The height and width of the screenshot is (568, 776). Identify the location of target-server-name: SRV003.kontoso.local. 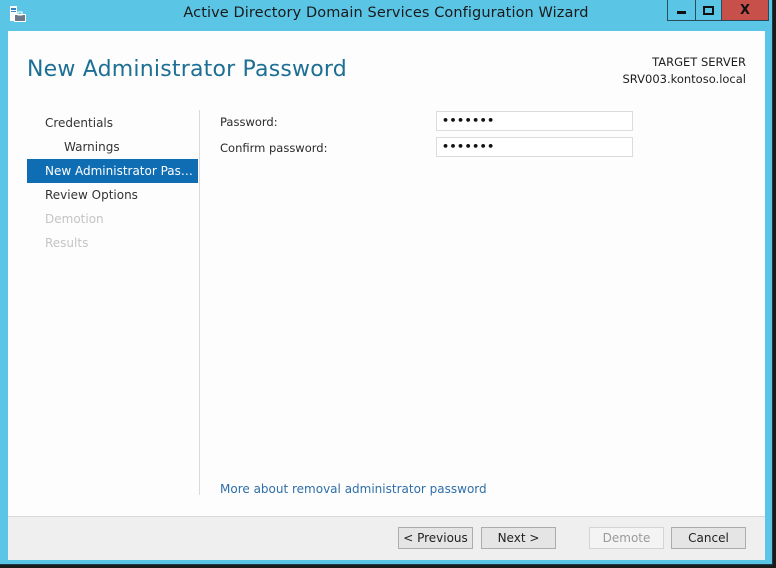
(684, 79).